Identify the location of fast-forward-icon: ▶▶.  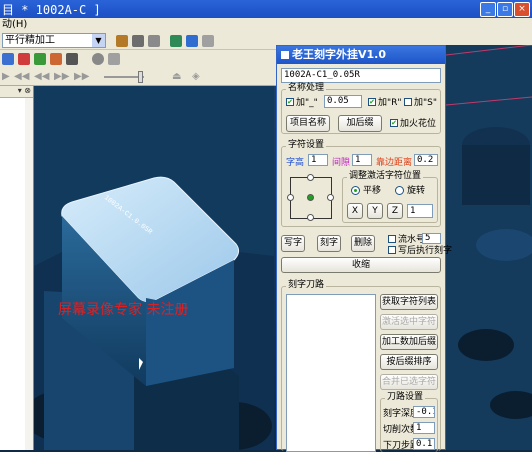
(81, 77).